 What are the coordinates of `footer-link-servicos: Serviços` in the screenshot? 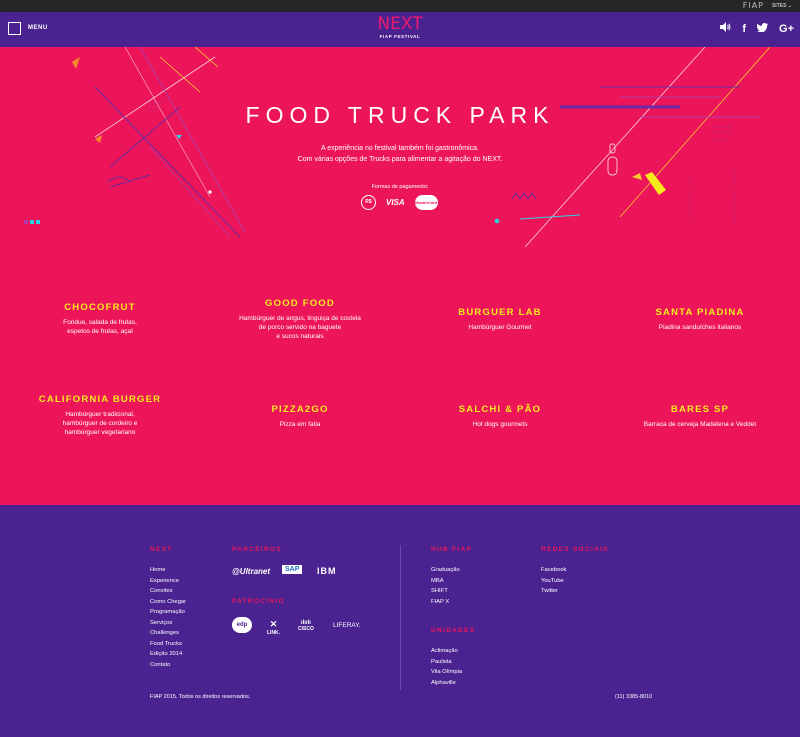 It's located at (168, 623).